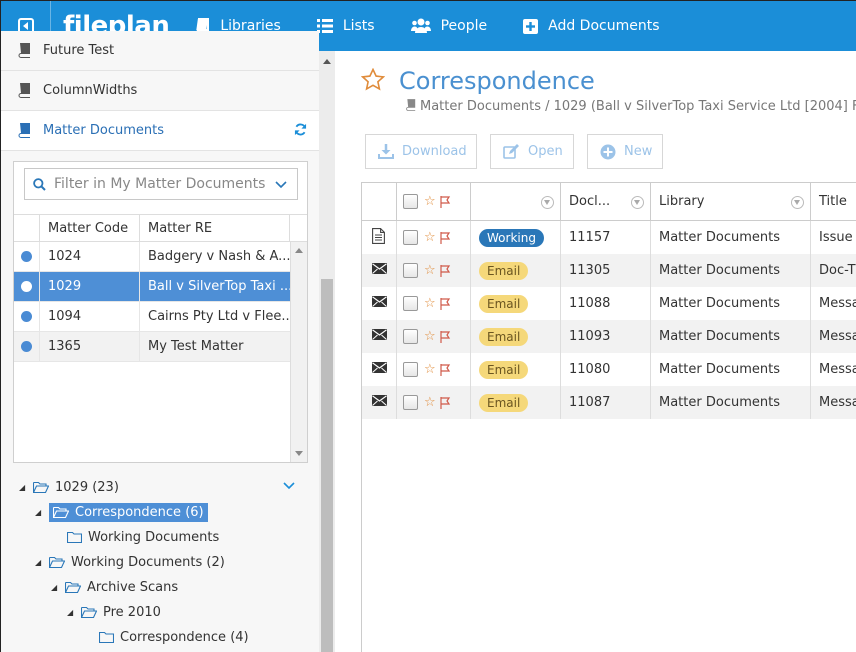  Describe the element at coordinates (625, 151) in the screenshot. I see `new-button: New` at that location.